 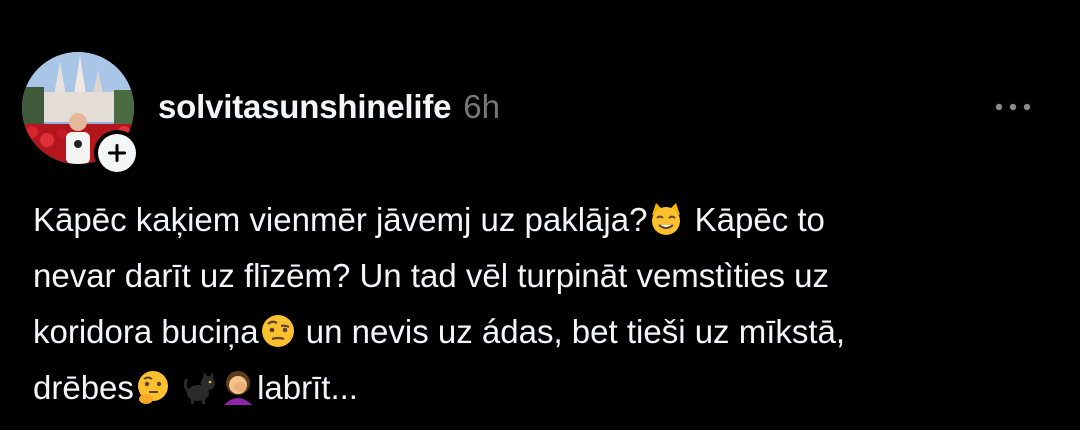 I want to click on ellipsis-icon, so click(x=1013, y=107).